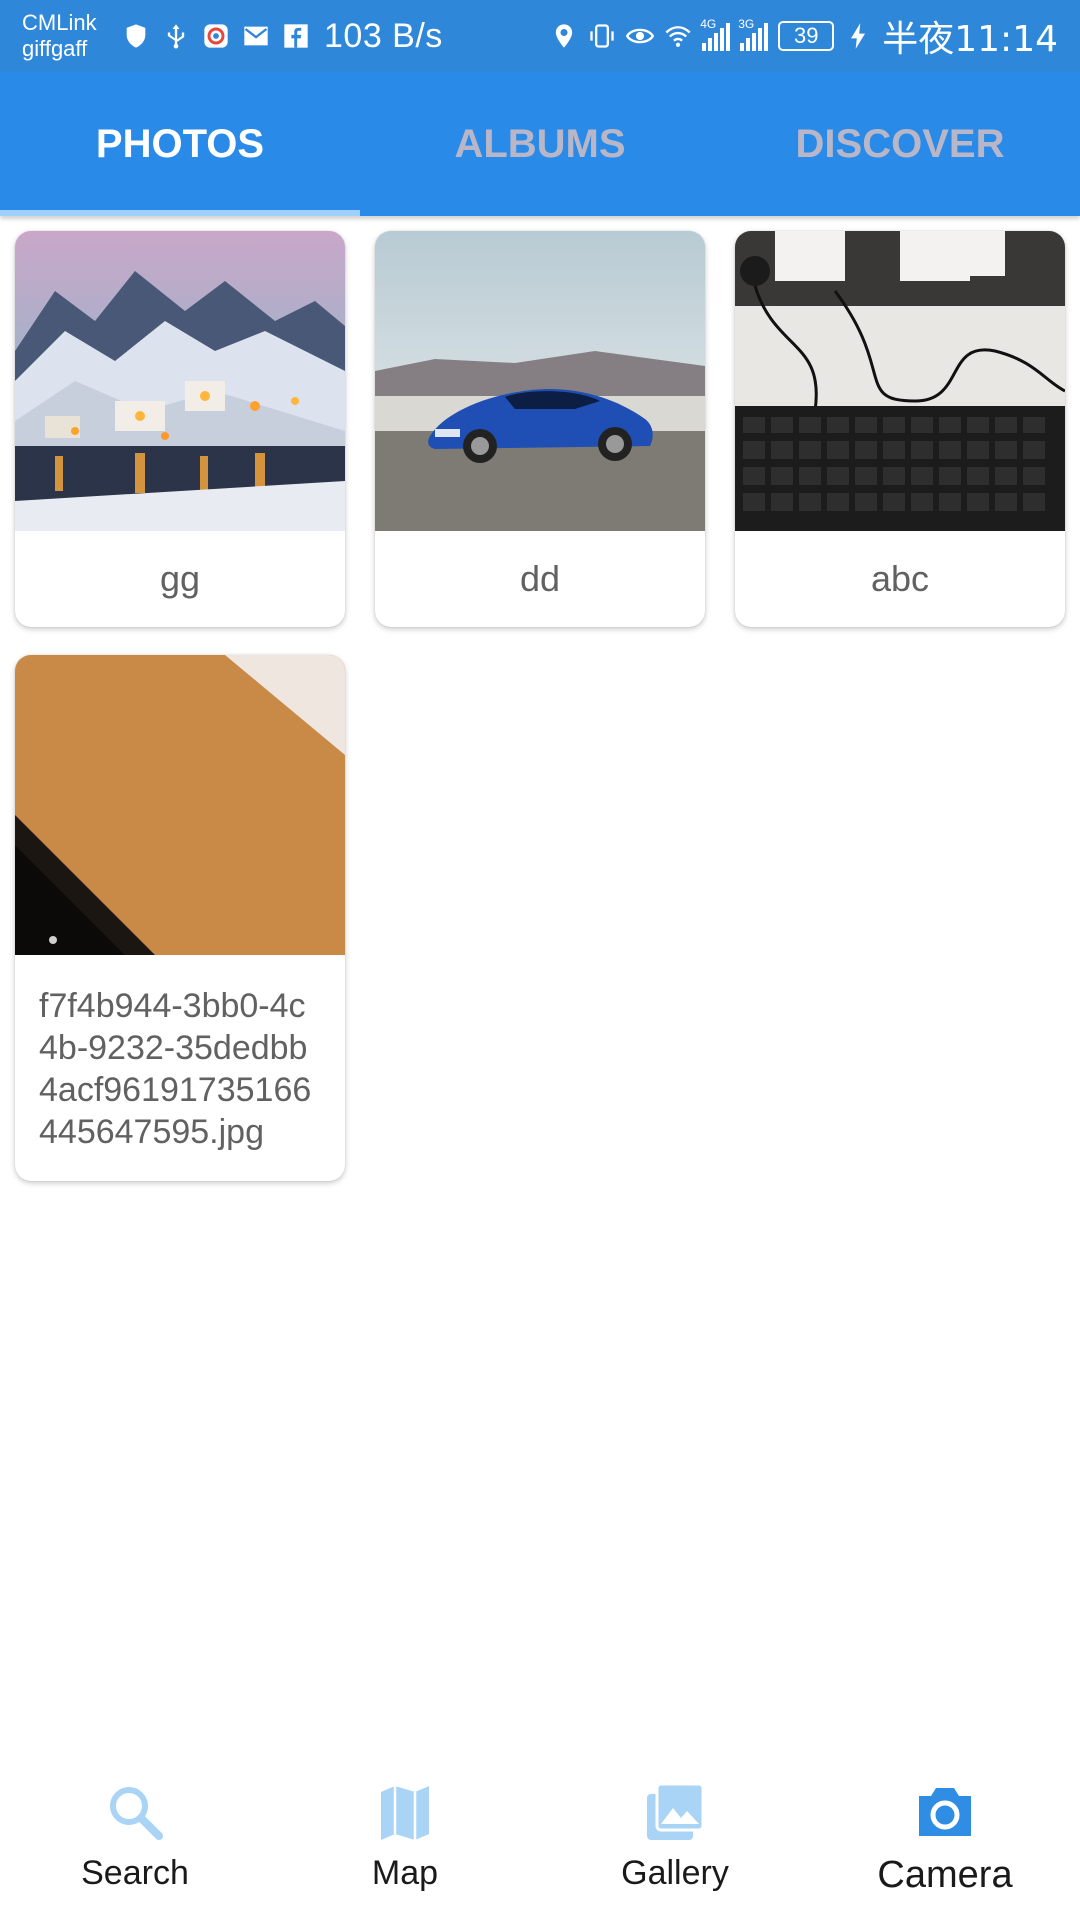  I want to click on eye-icon, so click(640, 36).